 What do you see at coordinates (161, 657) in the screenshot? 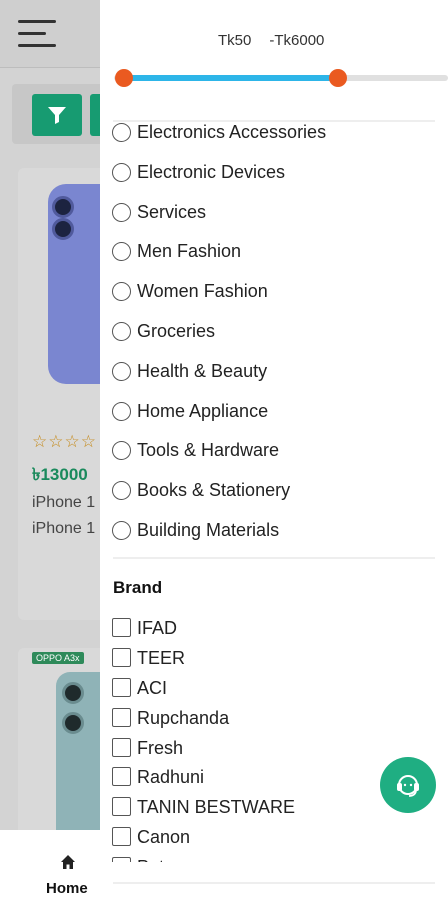
I see `brand-label: TEER` at bounding box center [161, 657].